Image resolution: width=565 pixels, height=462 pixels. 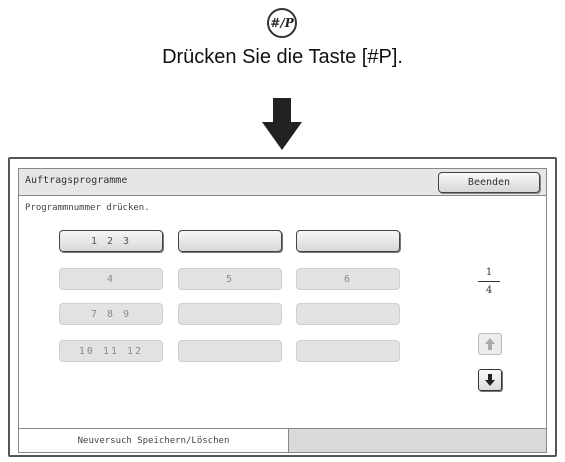 What do you see at coordinates (76, 180) in the screenshot?
I see `panel-title: Auftragsprogramme` at bounding box center [76, 180].